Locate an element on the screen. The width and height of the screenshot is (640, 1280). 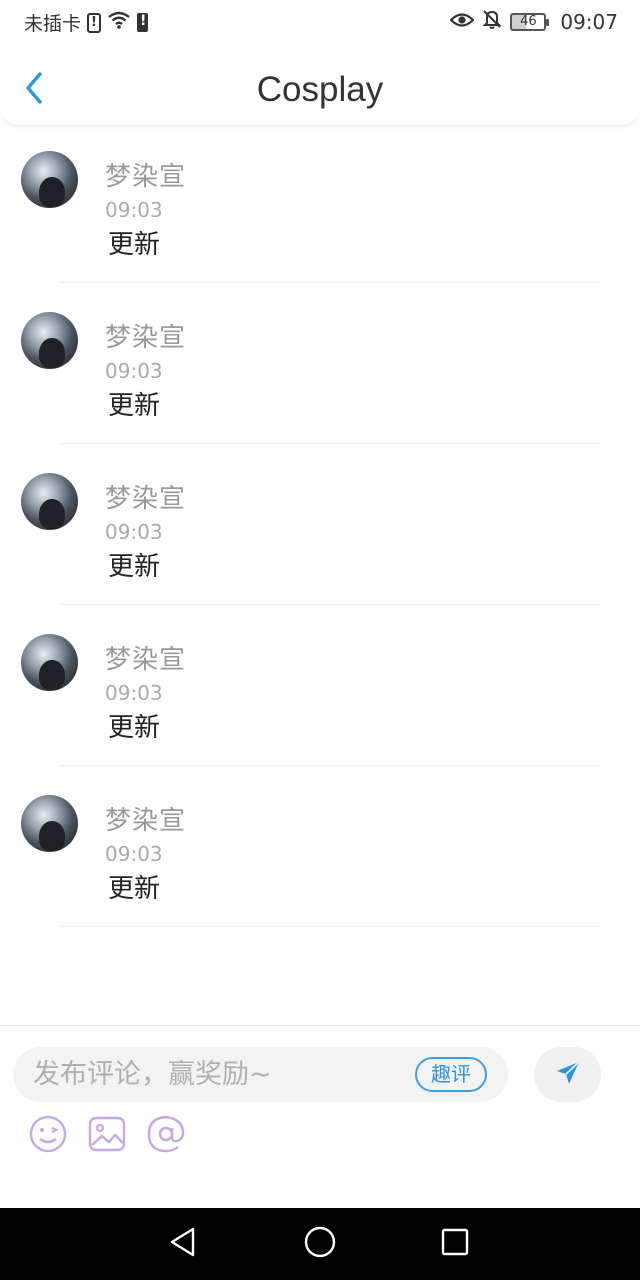
eye-icon is located at coordinates (462, 22).